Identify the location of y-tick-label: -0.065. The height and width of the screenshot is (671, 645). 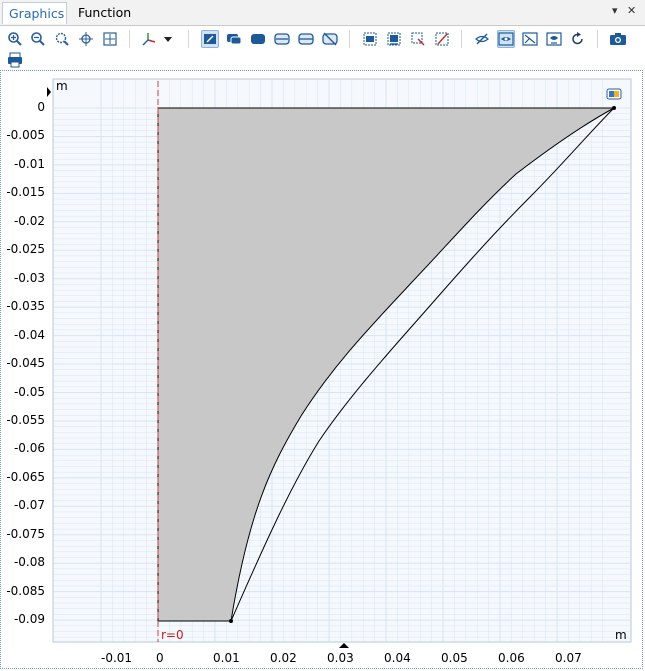
(25, 476).